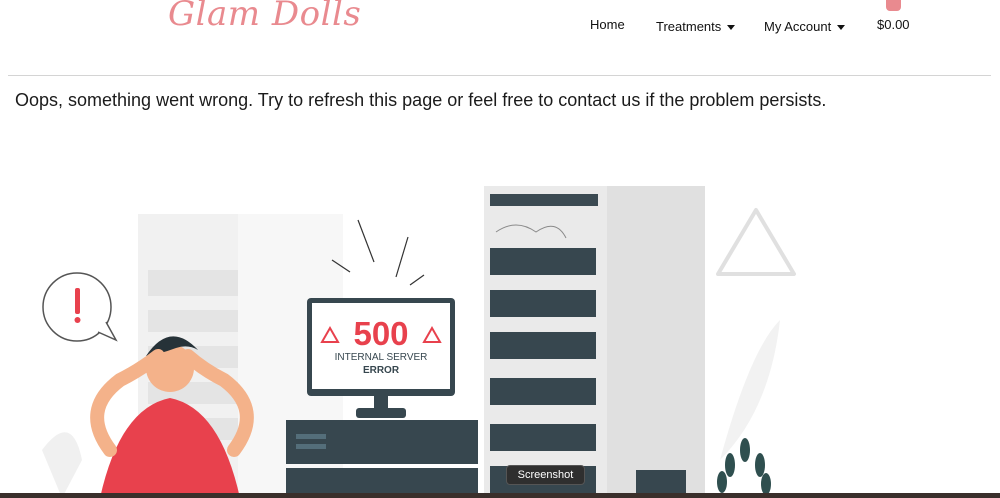  I want to click on error-code: 500, so click(380, 333).